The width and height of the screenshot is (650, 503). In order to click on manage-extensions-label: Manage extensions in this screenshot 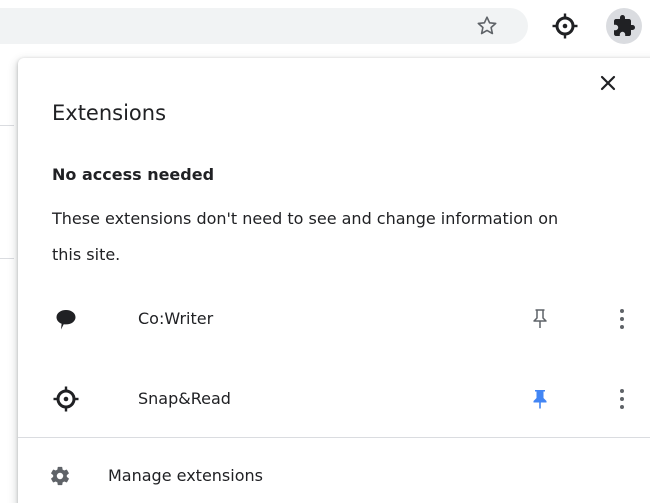, I will do `click(185, 475)`.